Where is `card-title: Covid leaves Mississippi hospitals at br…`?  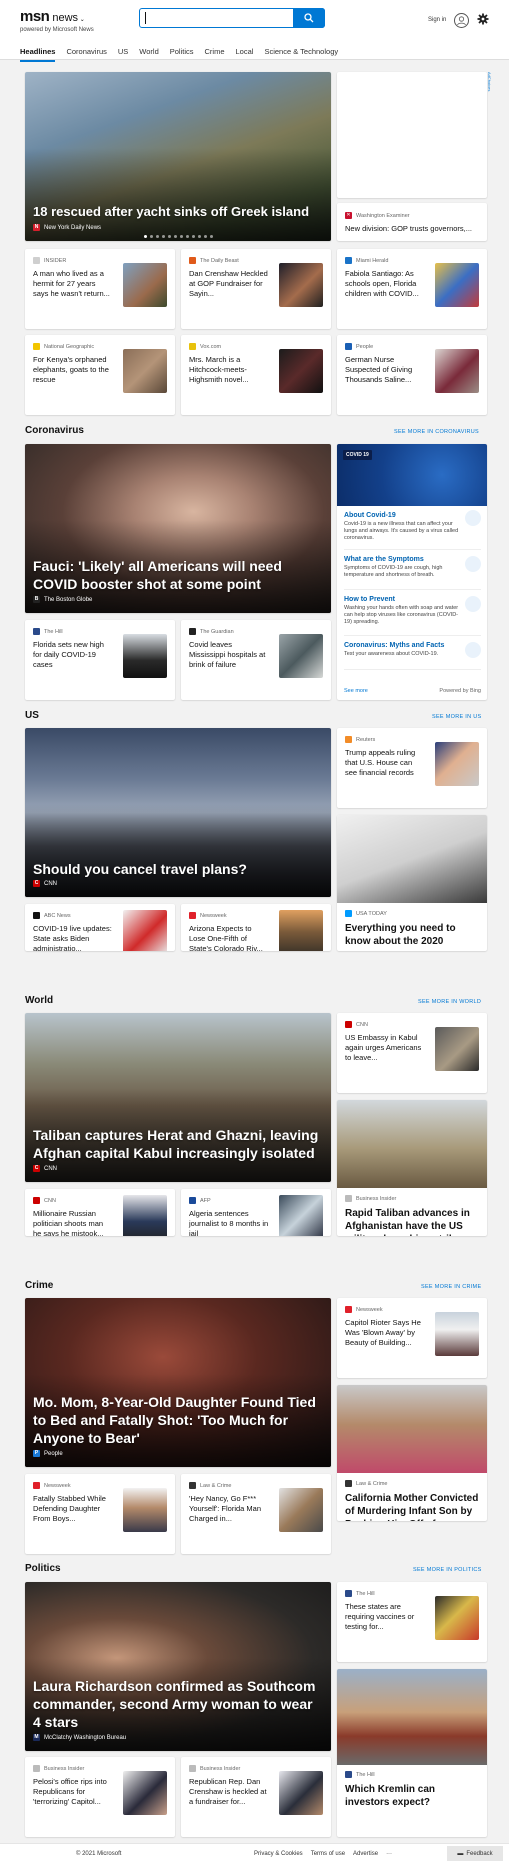 card-title: Covid leaves Mississippi hospitals at br… is located at coordinates (227, 654).